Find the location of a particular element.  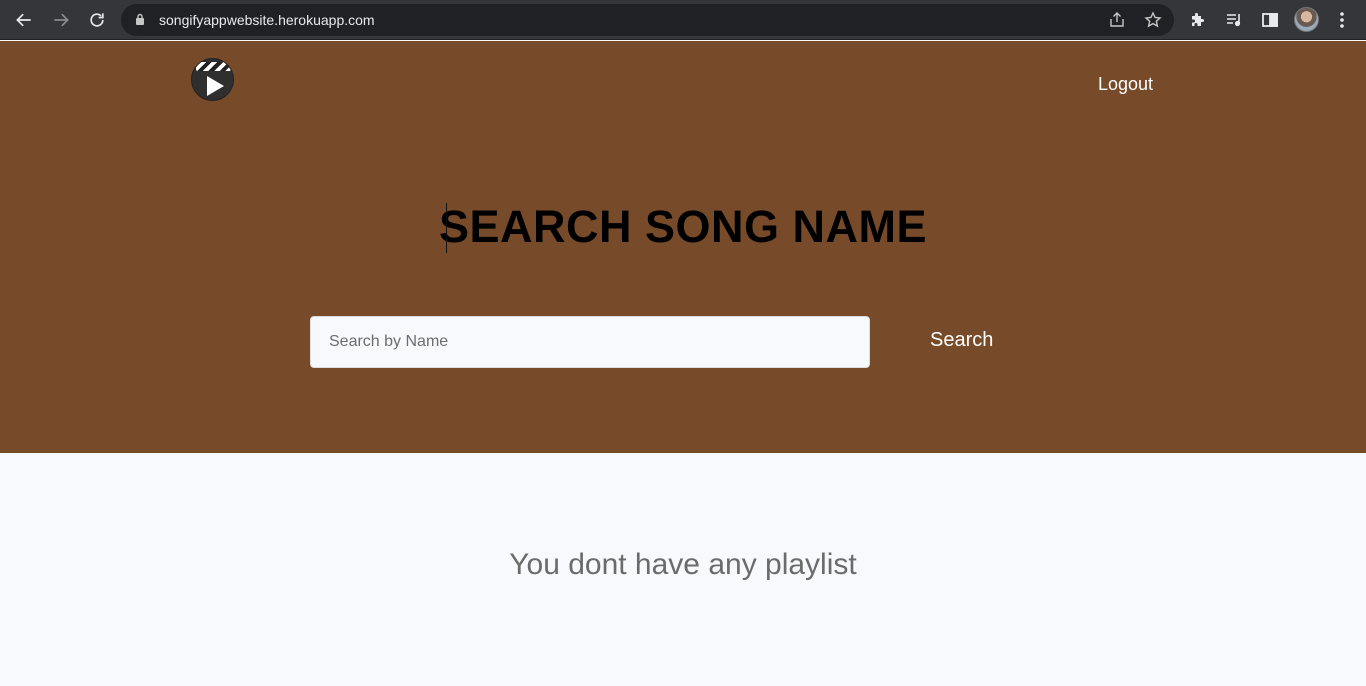

extensions-puzzle-icon is located at coordinates (1198, 20).